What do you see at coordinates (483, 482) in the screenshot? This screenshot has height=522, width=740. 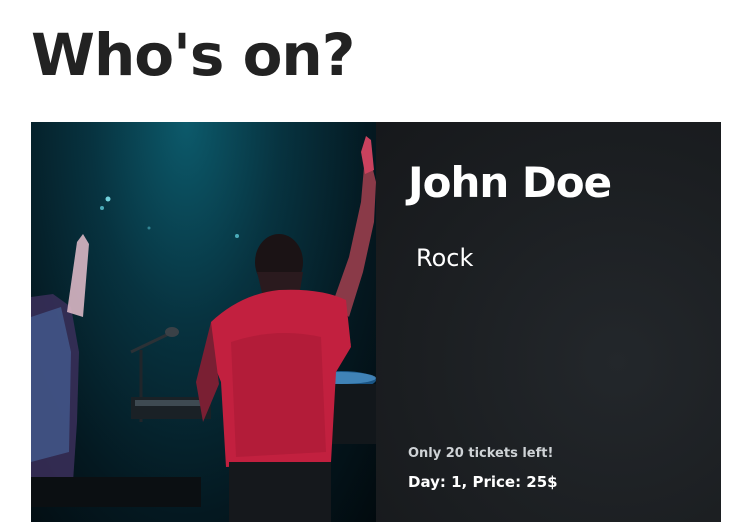 I see `day-price-text: Day: 1, Price: 25$` at bounding box center [483, 482].